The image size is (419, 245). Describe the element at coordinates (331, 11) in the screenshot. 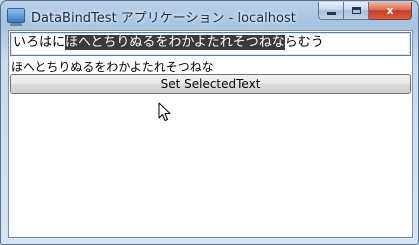

I see `minimize-button` at that location.